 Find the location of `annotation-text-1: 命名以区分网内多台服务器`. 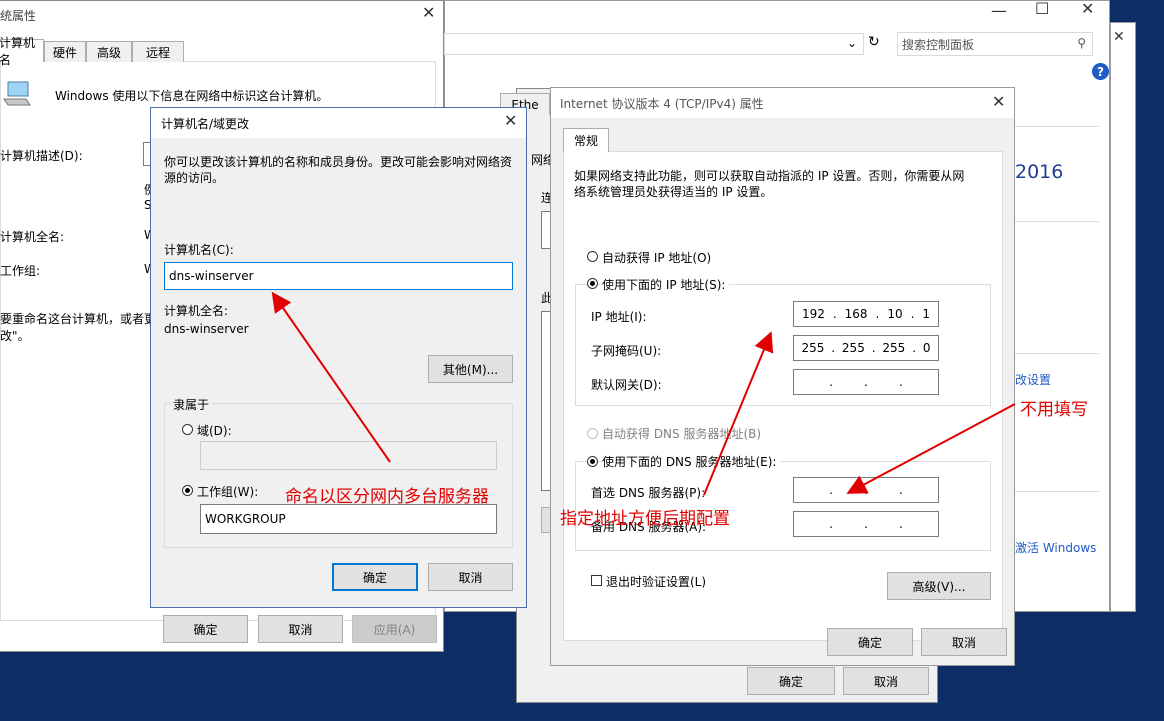

annotation-text-1: 命名以区分网内多台服务器 is located at coordinates (387, 497).